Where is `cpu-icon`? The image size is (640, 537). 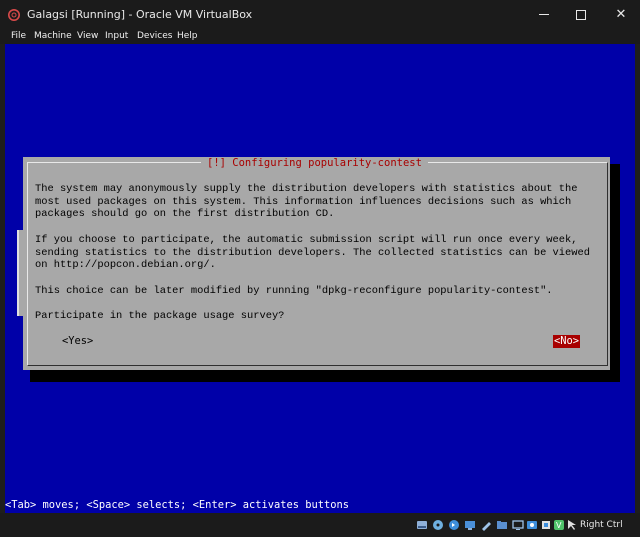 cpu-icon is located at coordinates (546, 525).